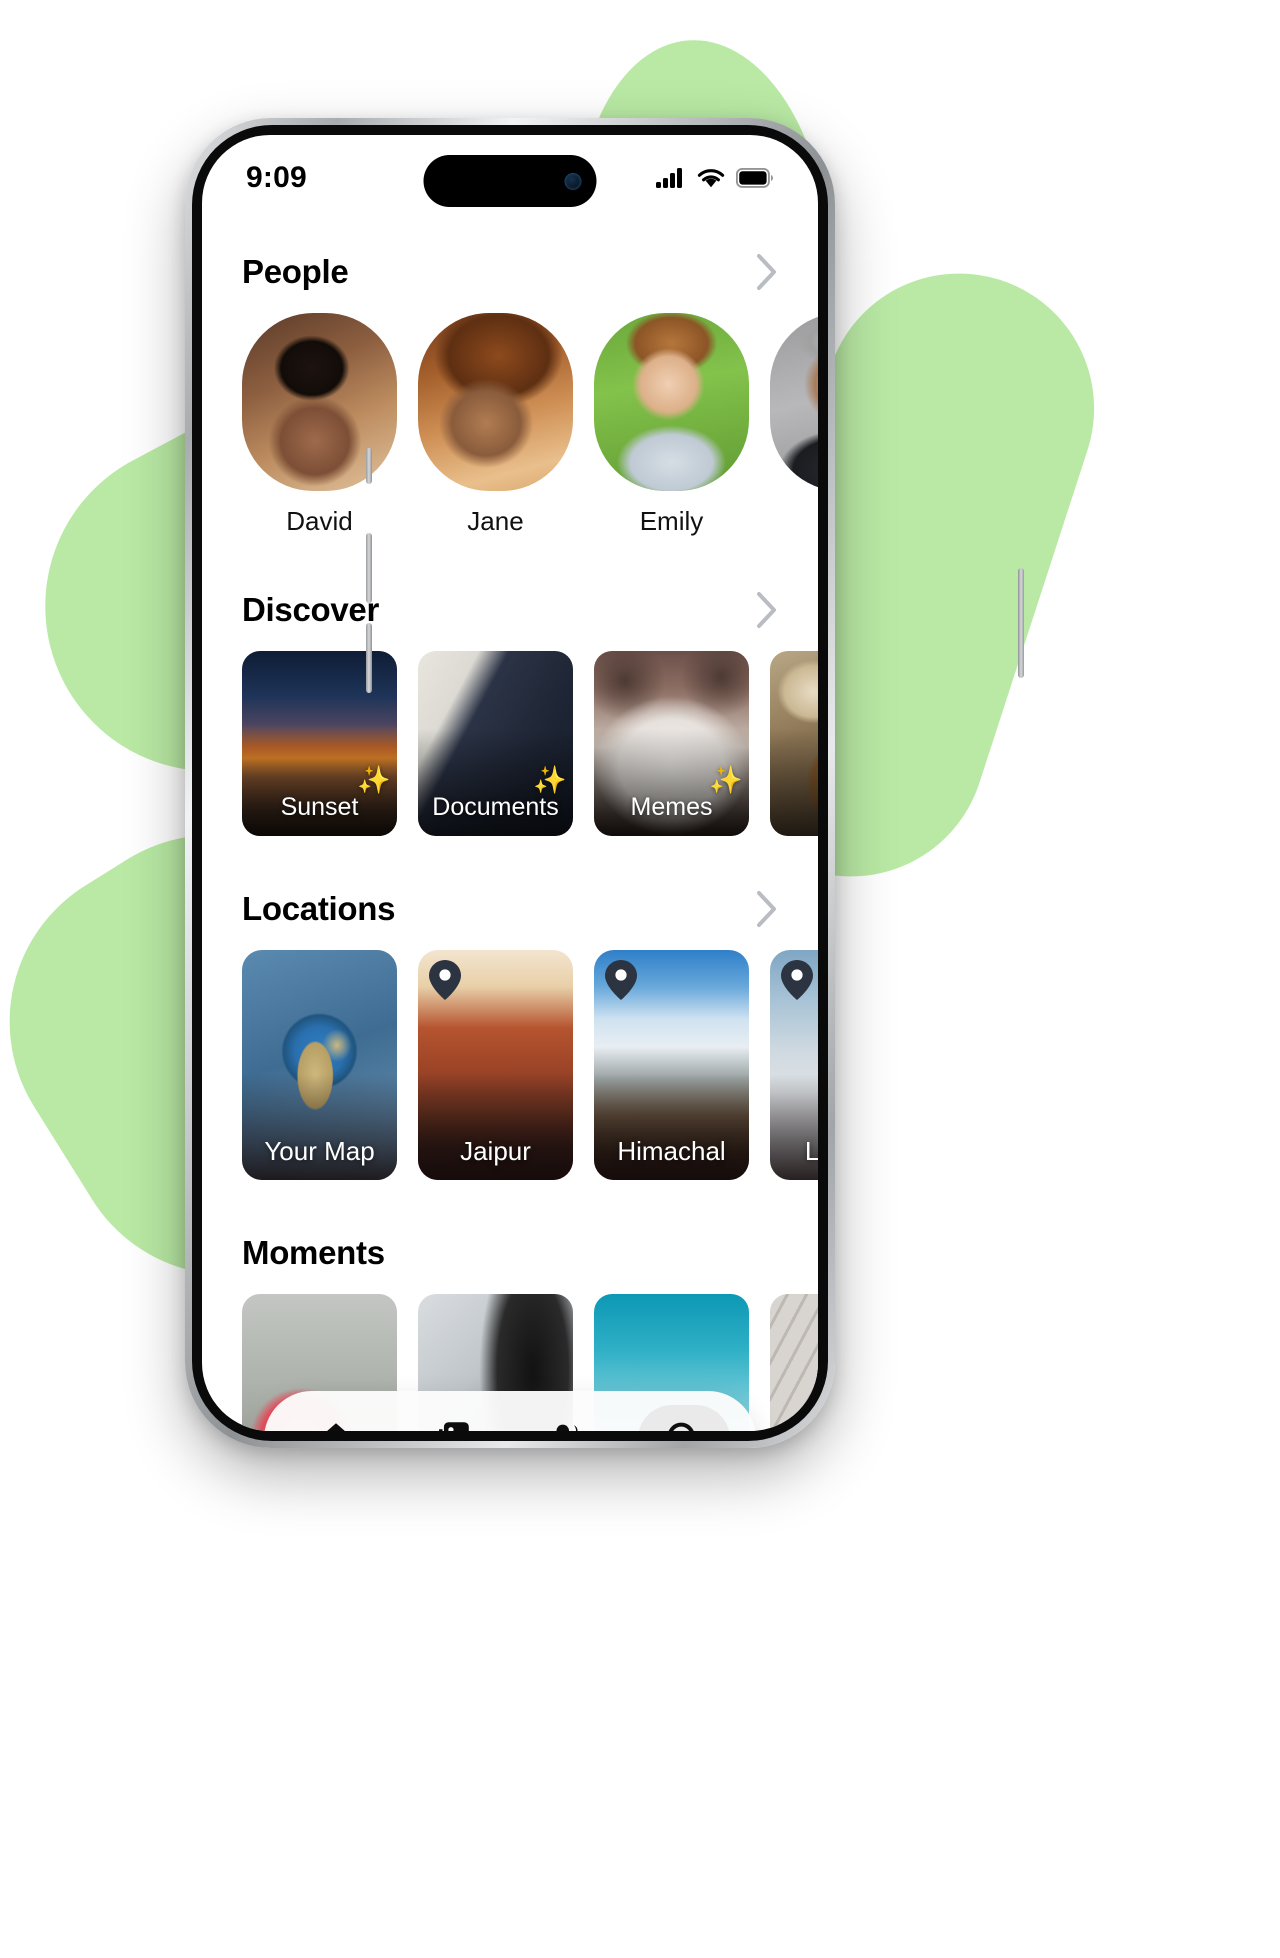  I want to click on section-discover: Discover ✨ Sunset ✨ Documents ✨ Memes, so click(510, 713).